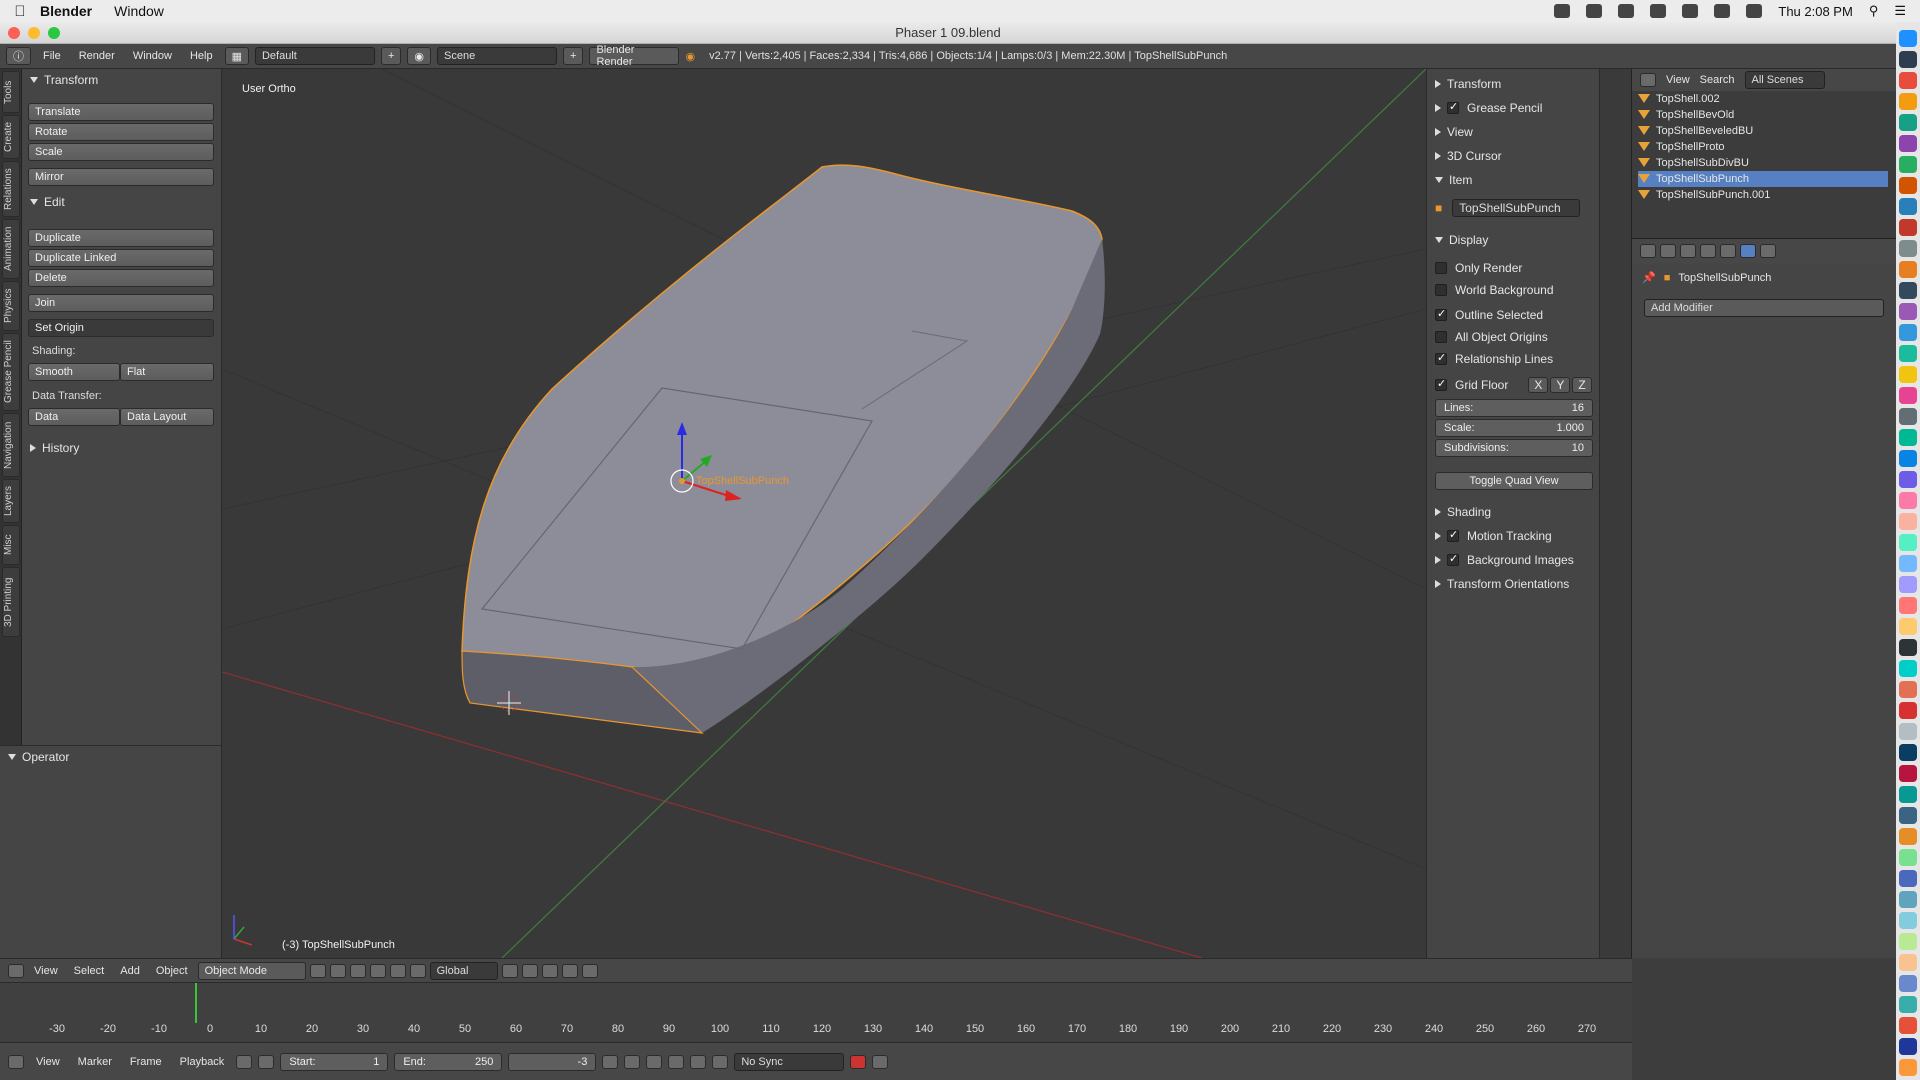 This screenshot has width=1920, height=1080. I want to click on menu-render: Render, so click(97, 56).